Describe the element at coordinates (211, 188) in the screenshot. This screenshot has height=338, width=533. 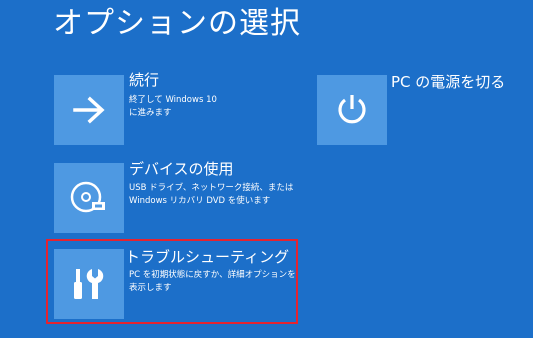
I see `option-use-device-desc-line1: USB ドライブ、ネットワーク接続、または` at that location.